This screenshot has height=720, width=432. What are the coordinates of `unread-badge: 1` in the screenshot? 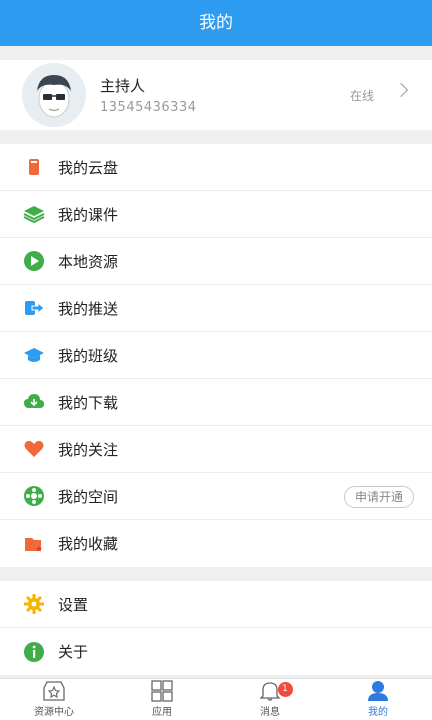 It's located at (285, 689).